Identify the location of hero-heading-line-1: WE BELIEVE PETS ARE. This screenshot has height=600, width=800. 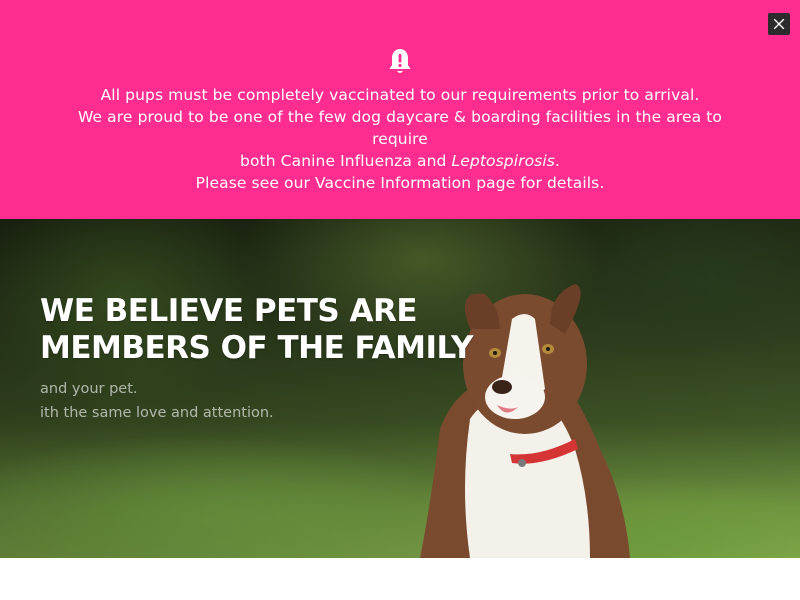
(229, 311).